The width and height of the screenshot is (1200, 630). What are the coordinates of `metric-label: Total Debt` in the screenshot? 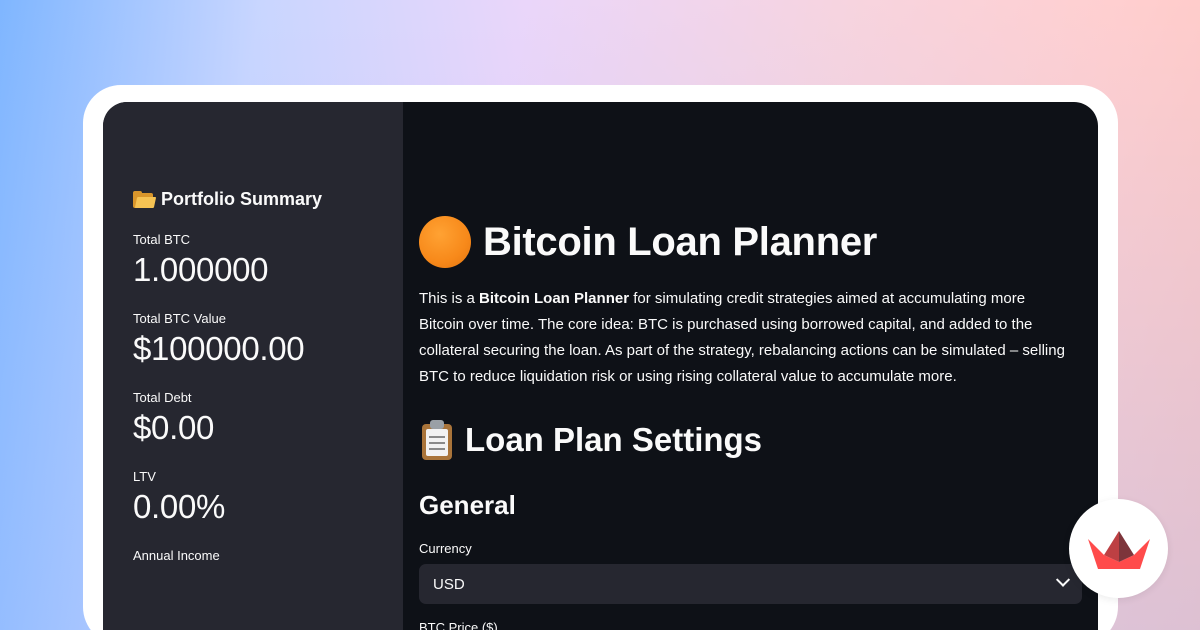 It's located at (162, 397).